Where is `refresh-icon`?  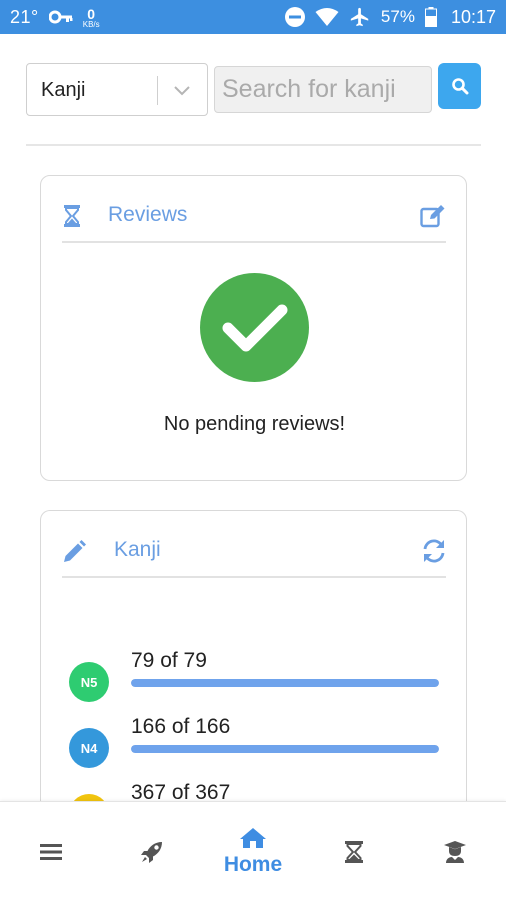
refresh-icon is located at coordinates (434, 551).